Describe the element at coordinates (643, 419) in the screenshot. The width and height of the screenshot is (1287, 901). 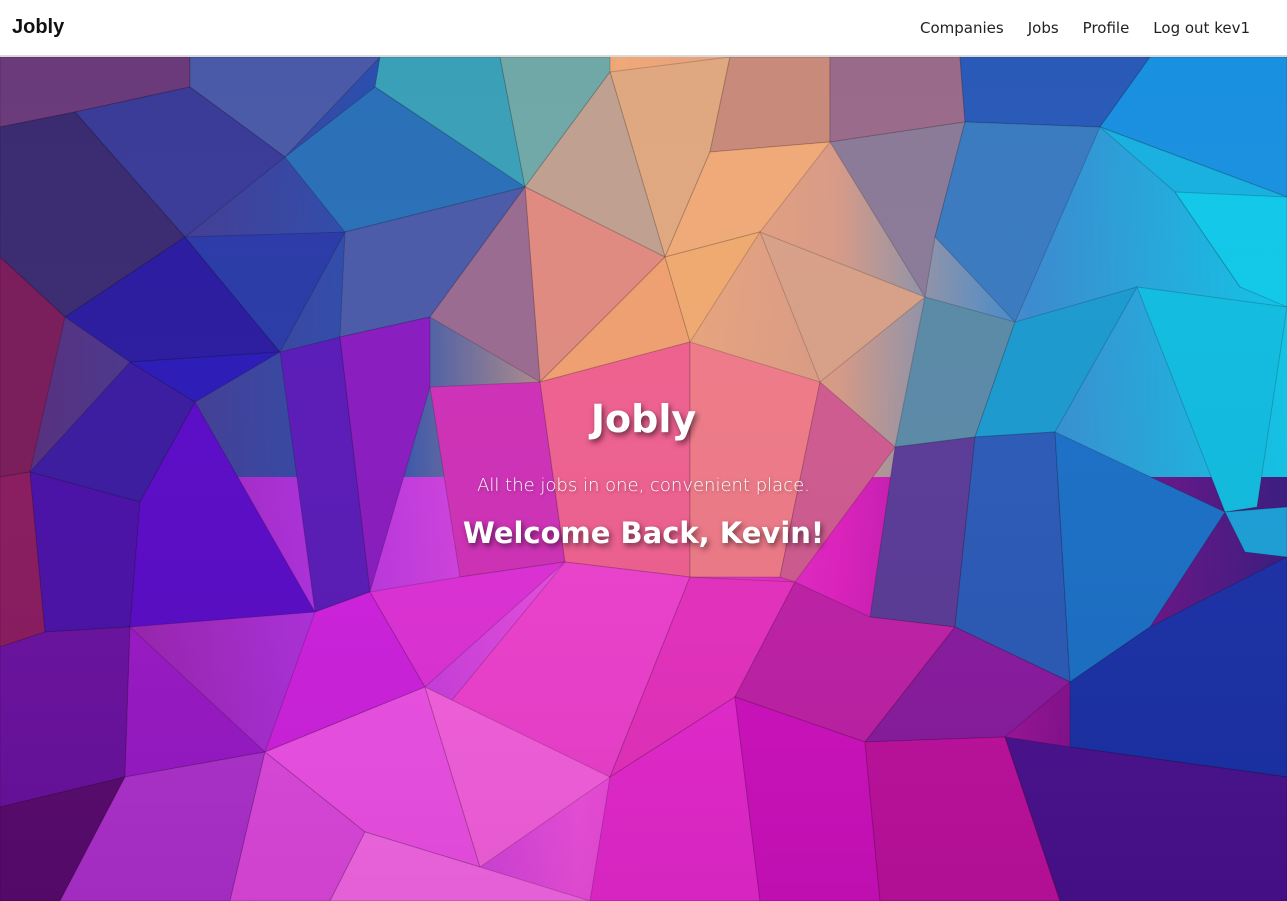
I see `hero-title: Jobly` at that location.